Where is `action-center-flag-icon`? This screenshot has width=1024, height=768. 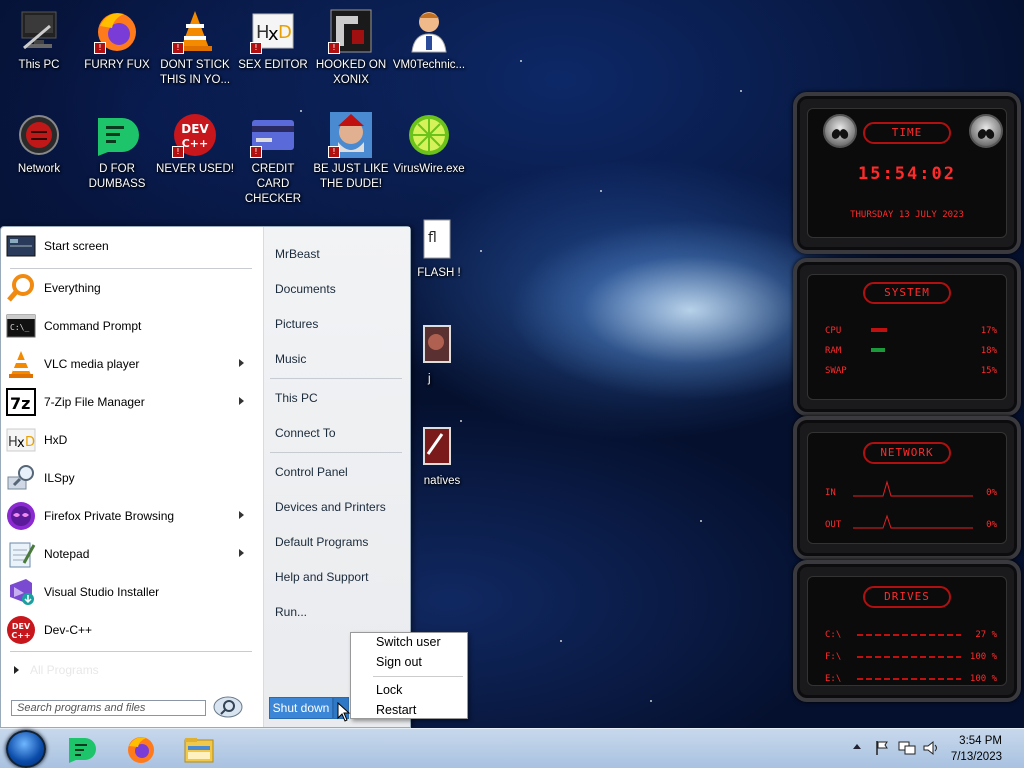
action-center-flag-icon is located at coordinates (882, 748).